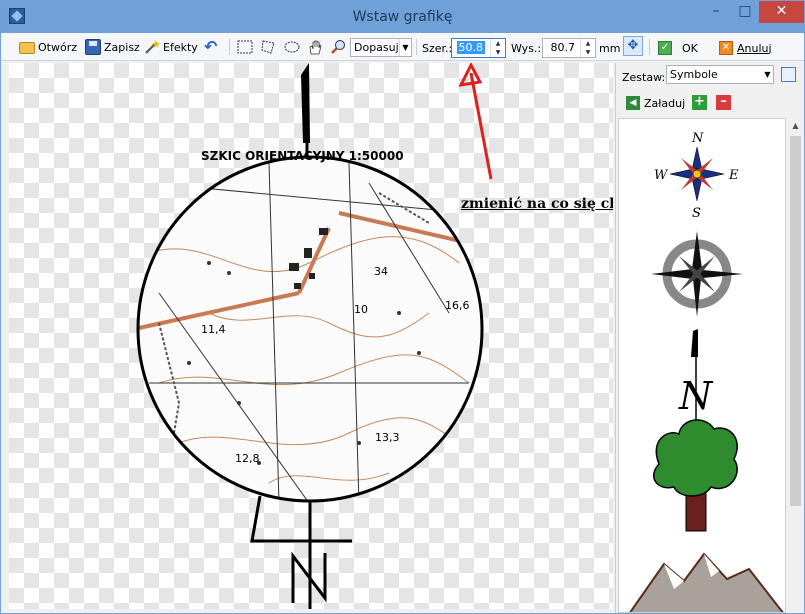 The height and width of the screenshot is (614, 805). Describe the element at coordinates (745, 12) in the screenshot. I see `maximize-button: □` at that location.